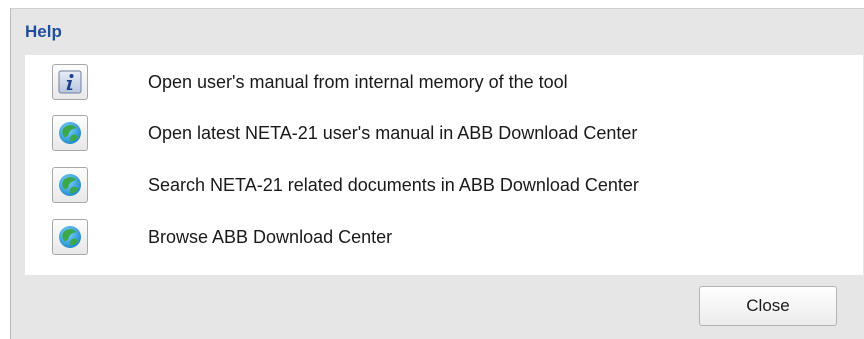  I want to click on browse-download-center-button, so click(70, 237).